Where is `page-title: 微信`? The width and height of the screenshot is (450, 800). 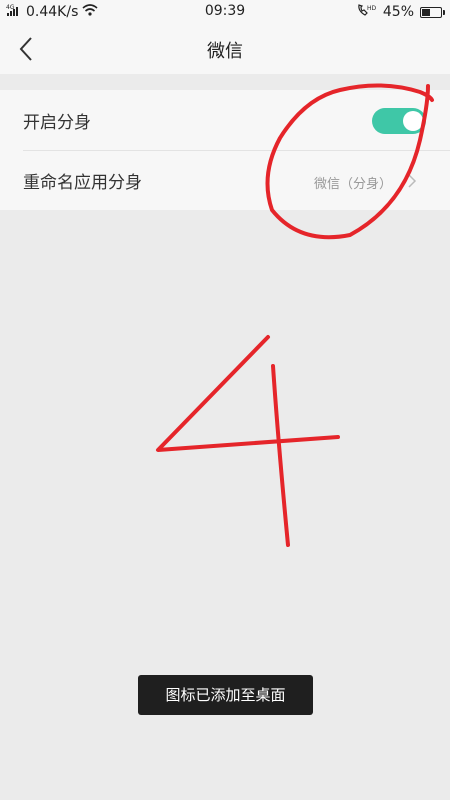 page-title: 微信 is located at coordinates (225, 51).